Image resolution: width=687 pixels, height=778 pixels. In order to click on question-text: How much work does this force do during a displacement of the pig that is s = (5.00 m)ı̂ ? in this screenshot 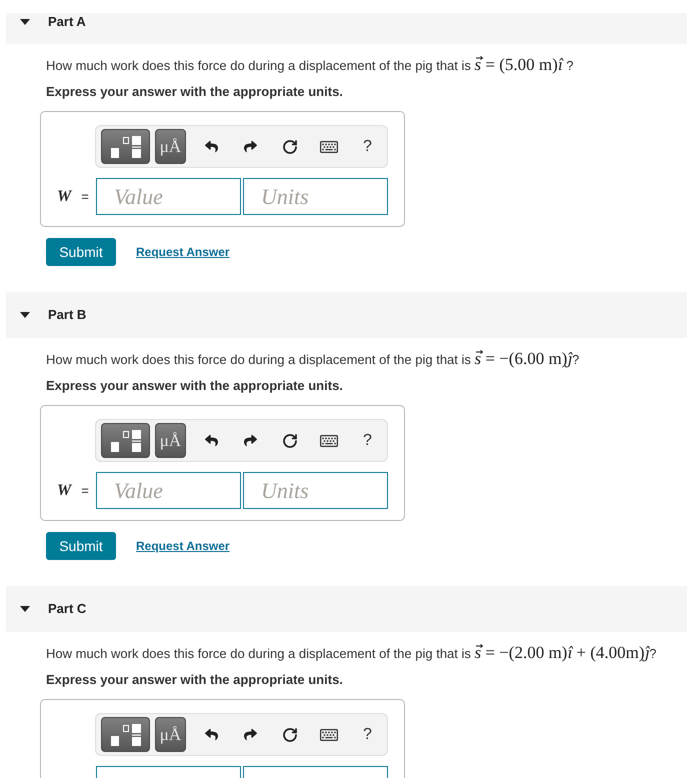, I will do `click(310, 65)`.